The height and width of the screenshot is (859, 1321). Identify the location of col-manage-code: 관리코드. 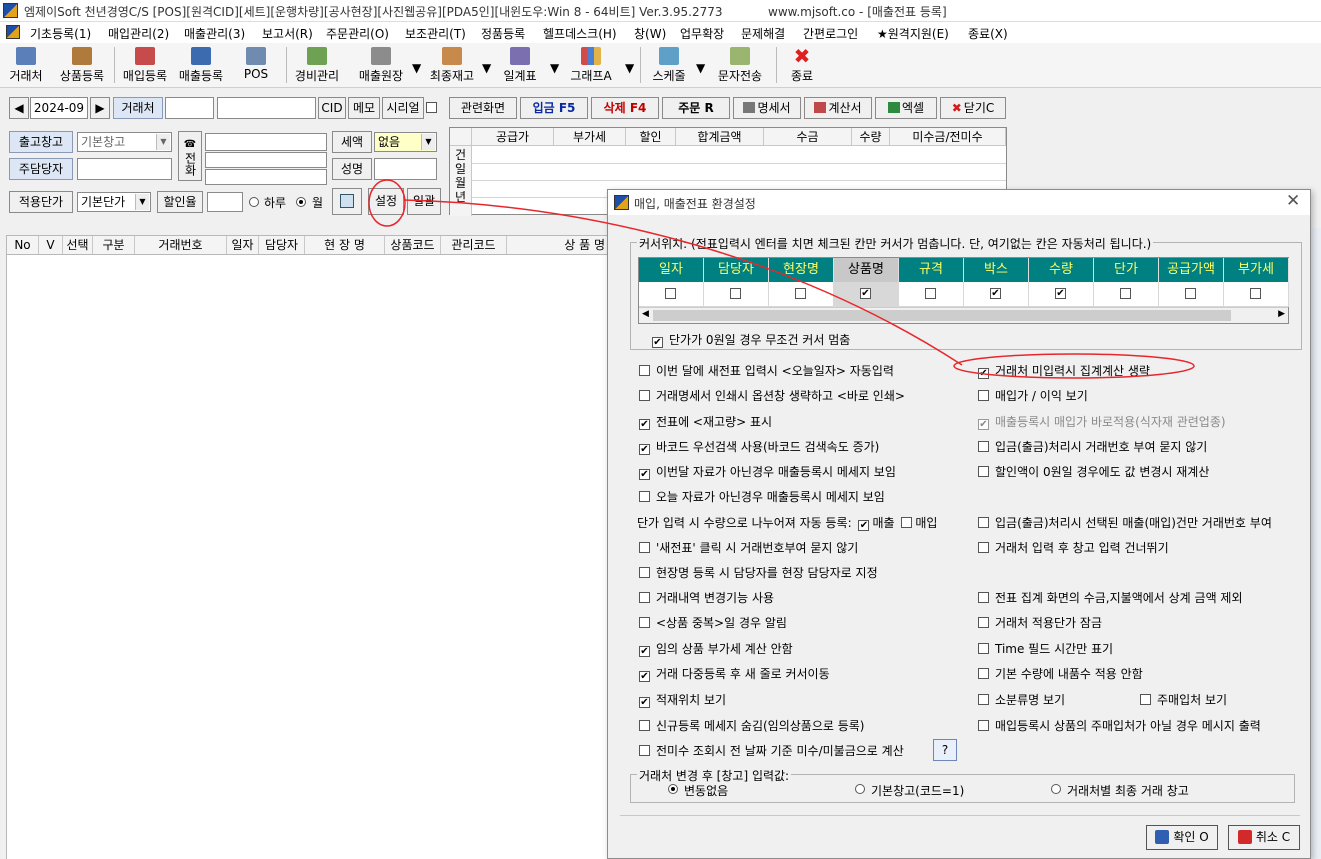
(474, 245).